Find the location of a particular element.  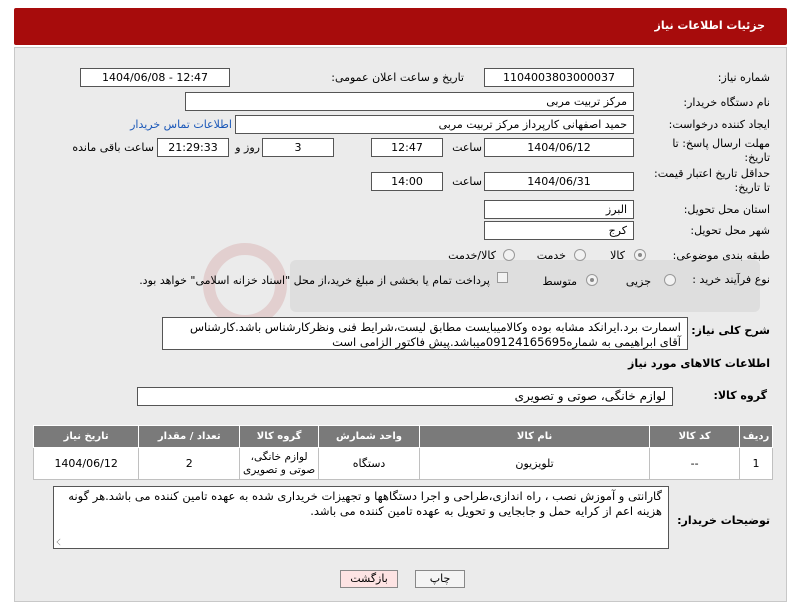

validity-time-field: 14:00 is located at coordinates (407, 181).